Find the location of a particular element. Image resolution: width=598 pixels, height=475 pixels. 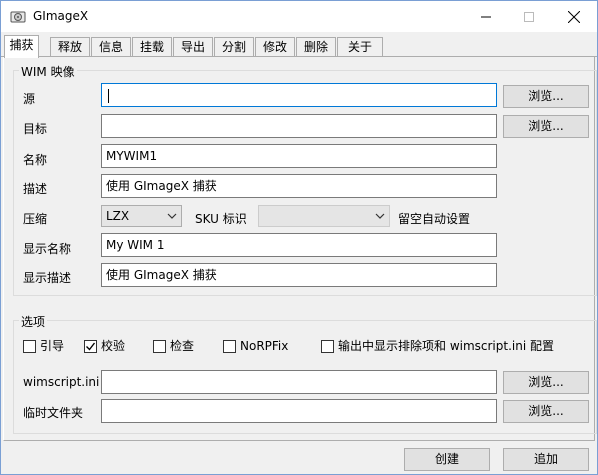

options-group-title: 选项 is located at coordinates (33, 321).